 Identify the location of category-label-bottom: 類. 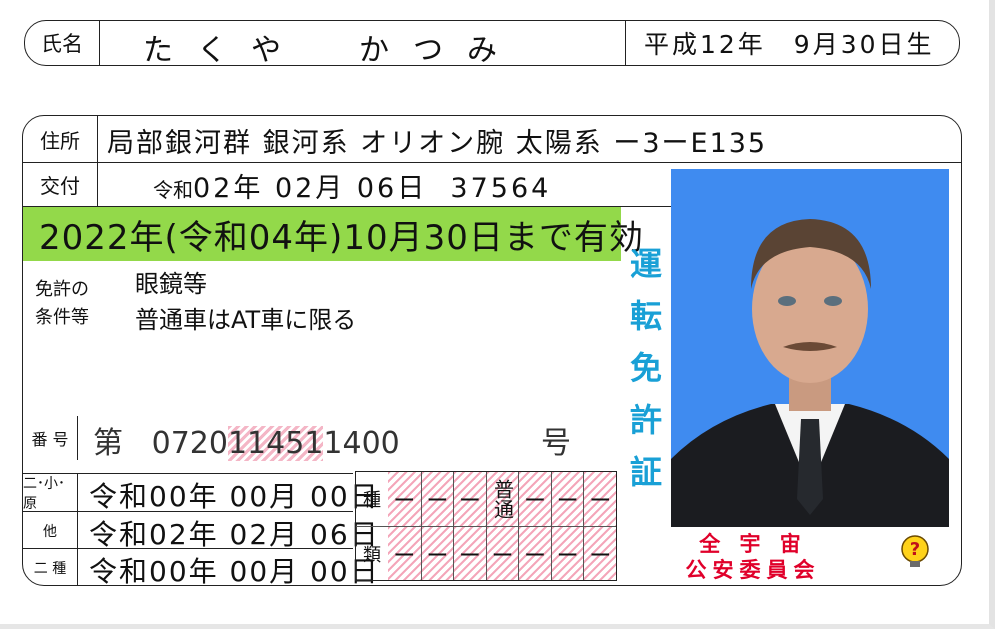
(372, 553).